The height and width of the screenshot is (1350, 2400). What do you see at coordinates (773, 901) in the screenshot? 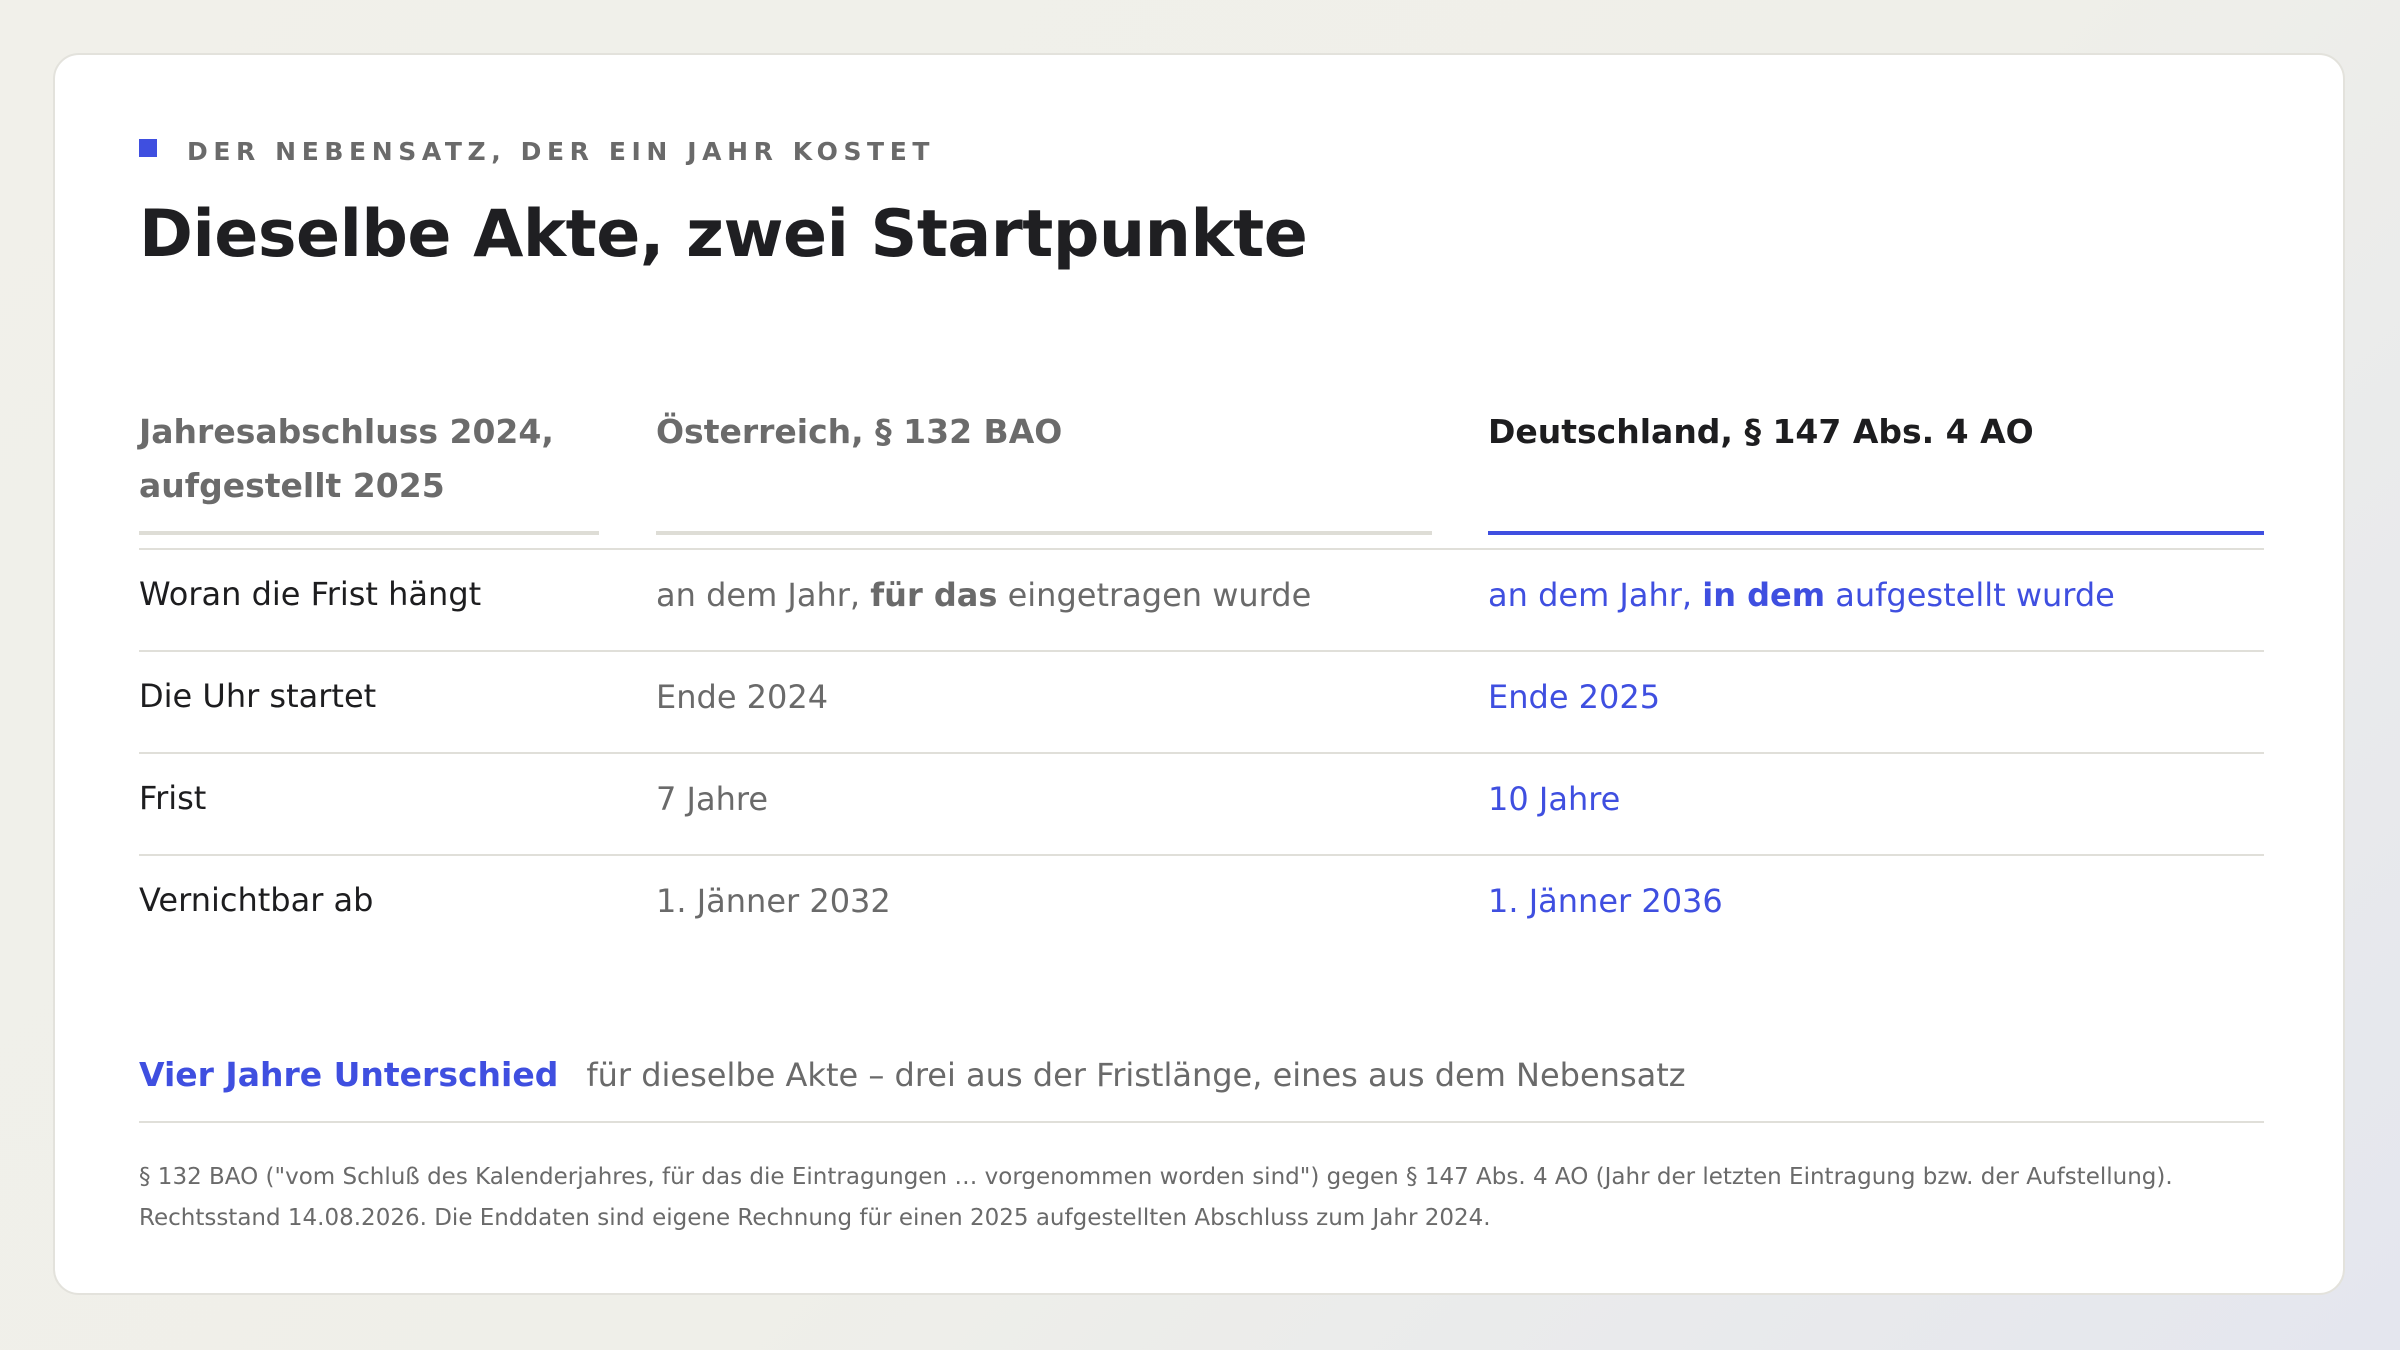
I see `cell-austria-destroyable-from: 1. Jänner 2032` at bounding box center [773, 901].